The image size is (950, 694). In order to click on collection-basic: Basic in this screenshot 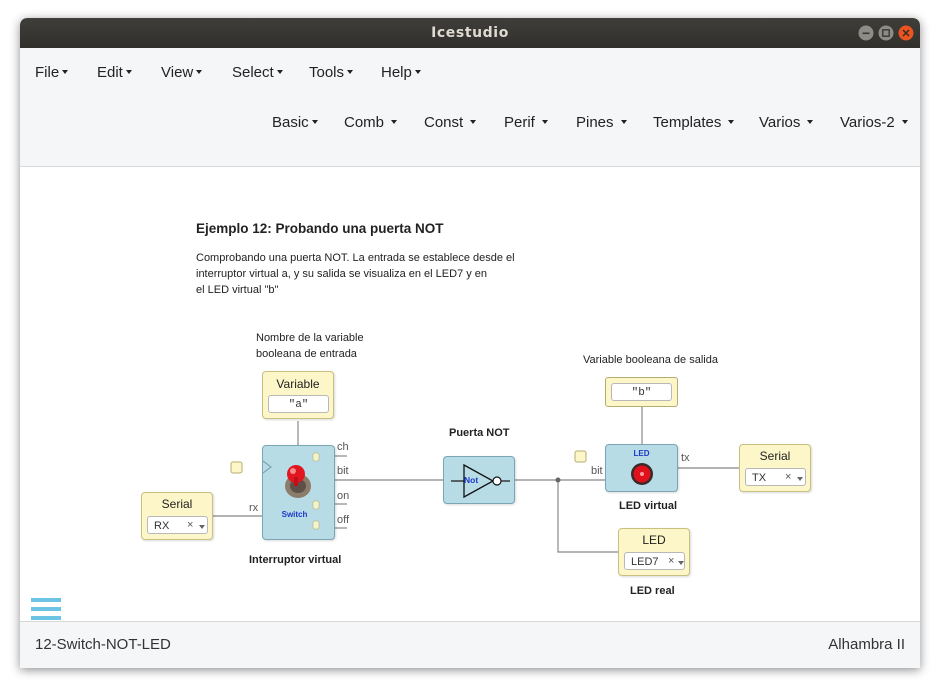, I will do `click(295, 122)`.